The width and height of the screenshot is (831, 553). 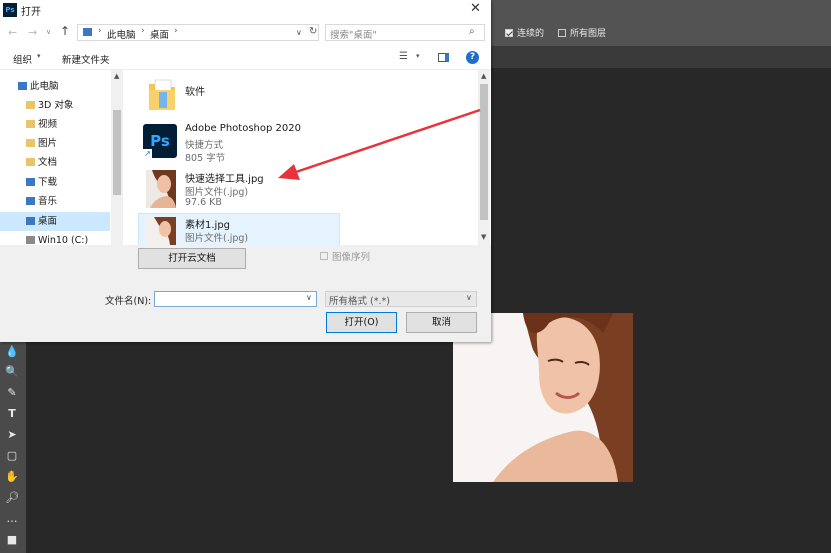 I want to click on nav-scrollbar: ▲, so click(x=117, y=157).